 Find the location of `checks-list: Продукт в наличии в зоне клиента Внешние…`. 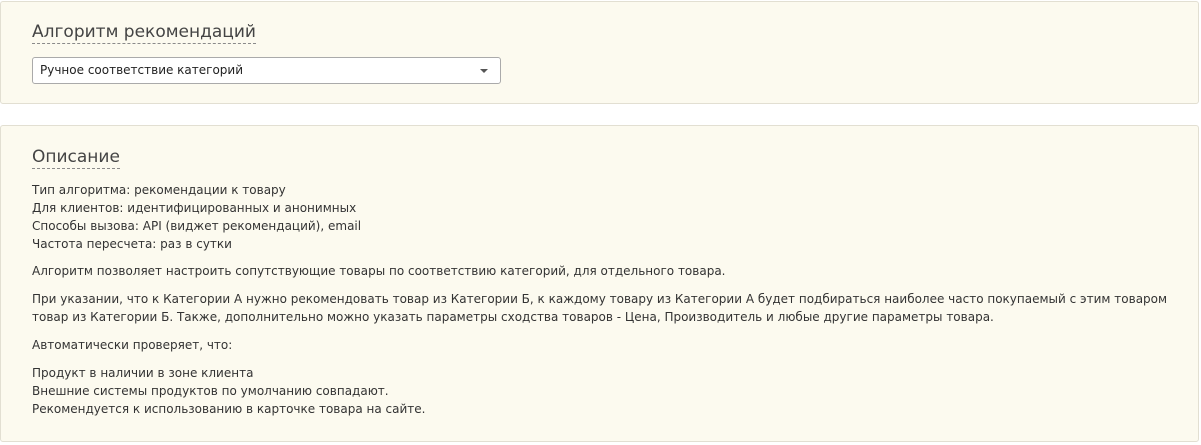

checks-list: Продукт в наличии в зоне клиента Внешние… is located at coordinates (607, 391).